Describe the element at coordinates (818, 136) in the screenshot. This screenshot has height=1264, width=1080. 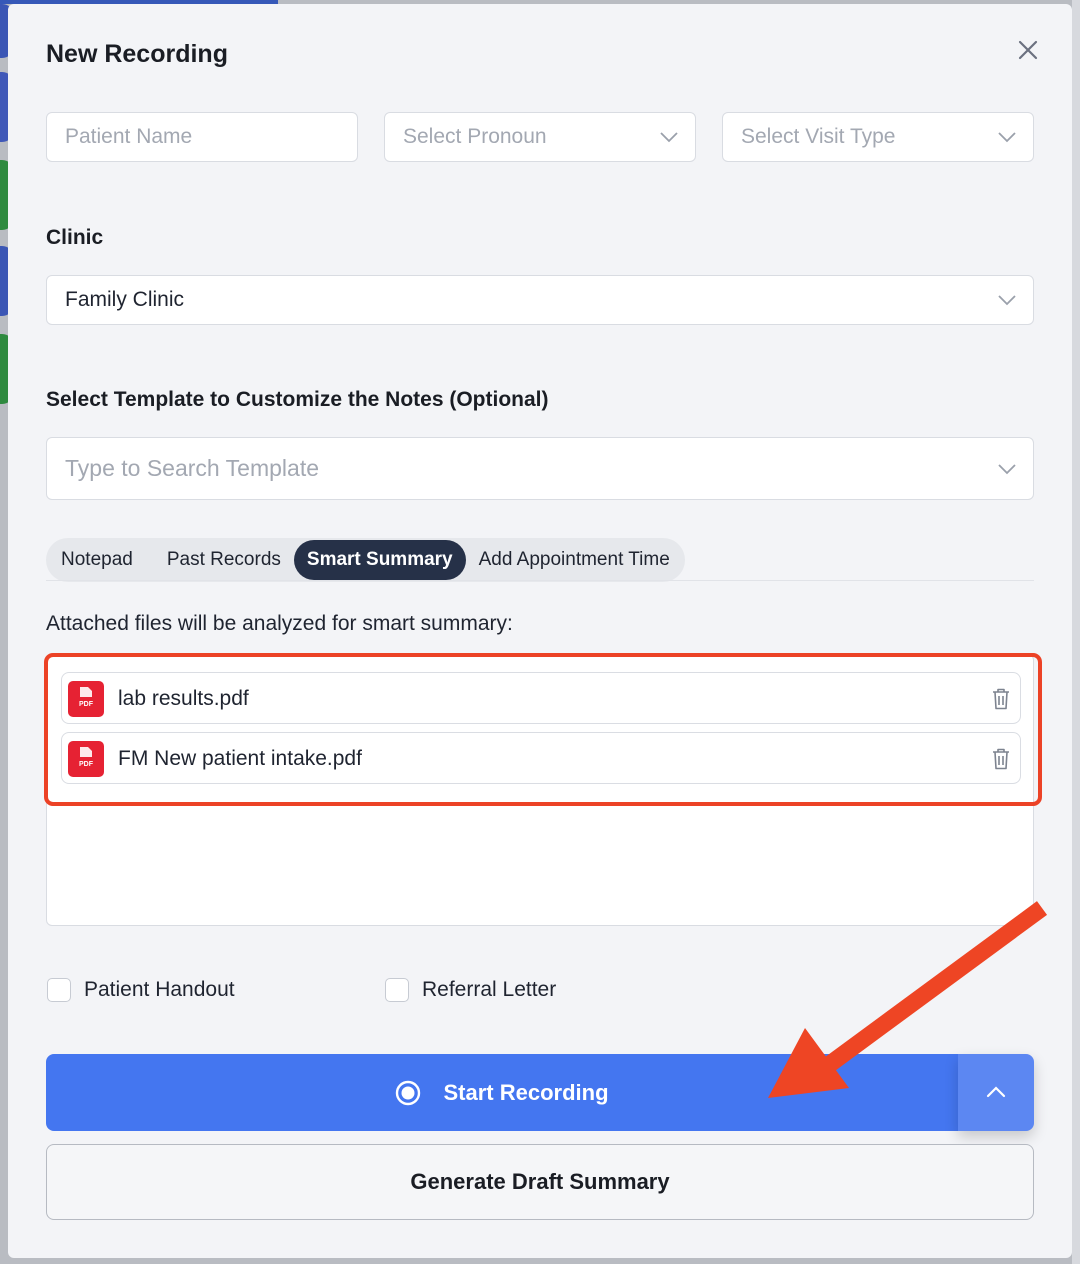
I see `visit-type-placeholder: Select Visit Type` at that location.